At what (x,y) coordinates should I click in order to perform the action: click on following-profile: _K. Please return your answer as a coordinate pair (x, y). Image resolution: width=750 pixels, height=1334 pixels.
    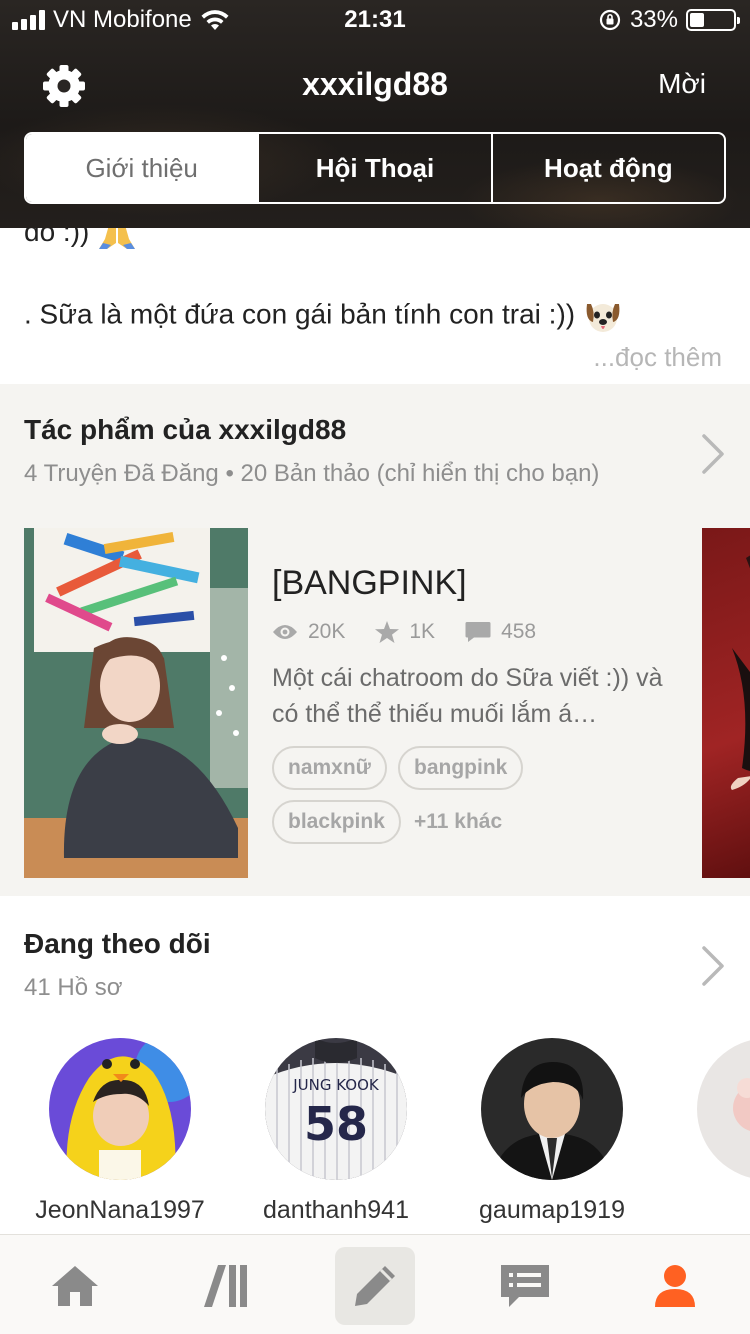
    Looking at the image, I should click on (706, 1131).